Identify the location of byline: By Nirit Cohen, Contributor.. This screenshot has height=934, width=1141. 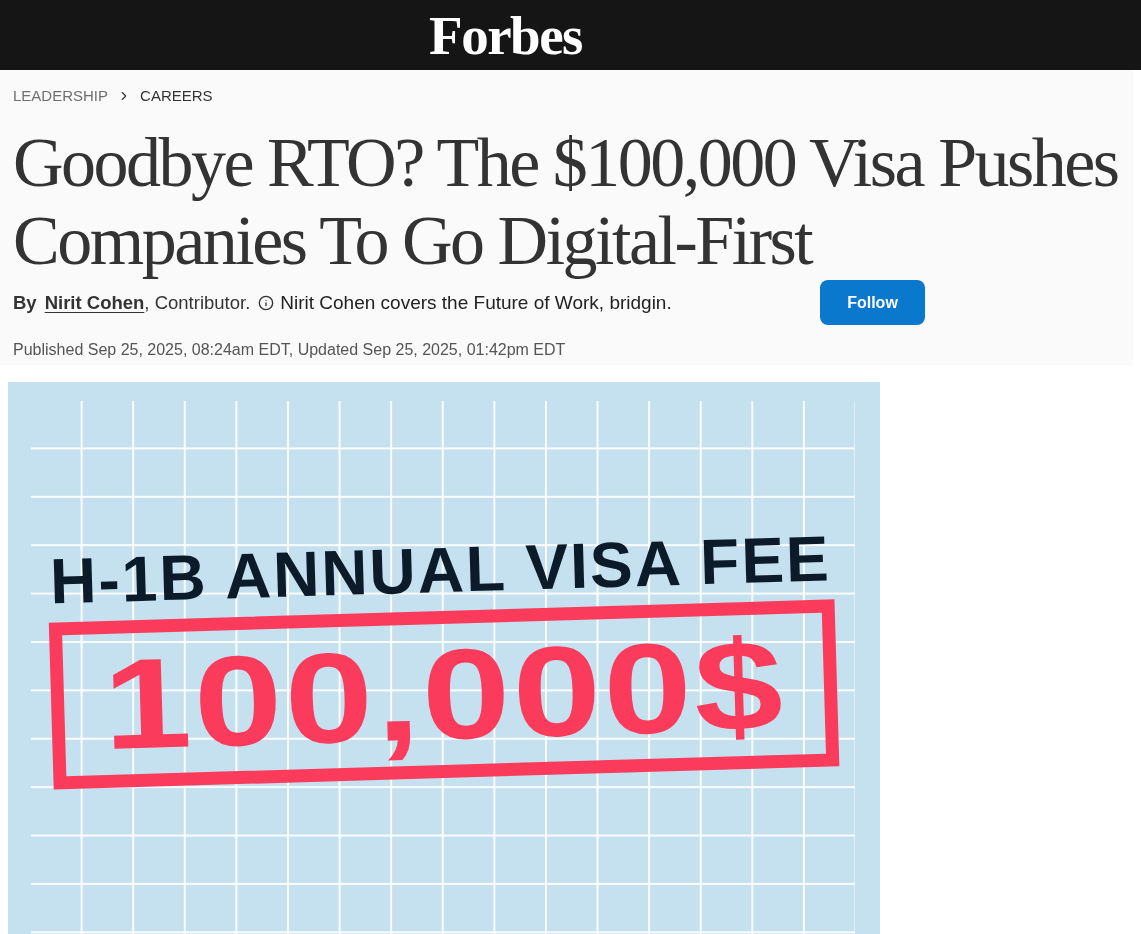
(132, 302).